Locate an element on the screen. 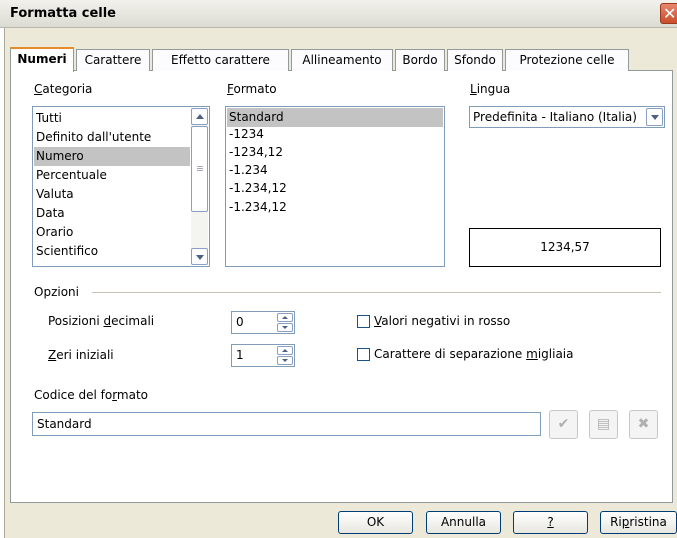 This screenshot has width=677, height=538. format-code-input: Standard is located at coordinates (286, 424).